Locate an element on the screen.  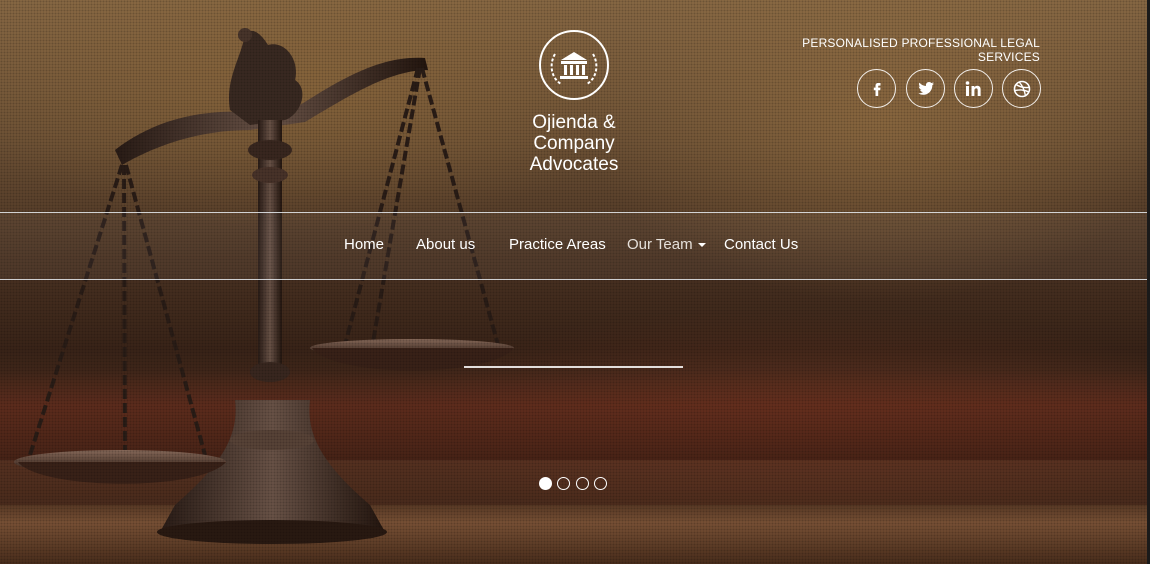
dribbble-link is located at coordinates (1021, 88).